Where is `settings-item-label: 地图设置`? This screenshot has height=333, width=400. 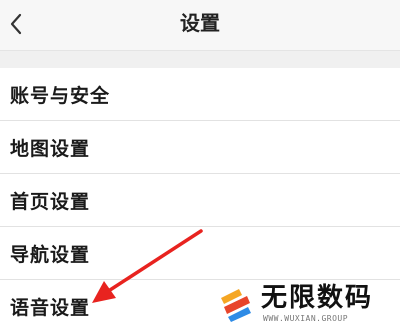 settings-item-label: 地图设置 is located at coordinates (50, 148).